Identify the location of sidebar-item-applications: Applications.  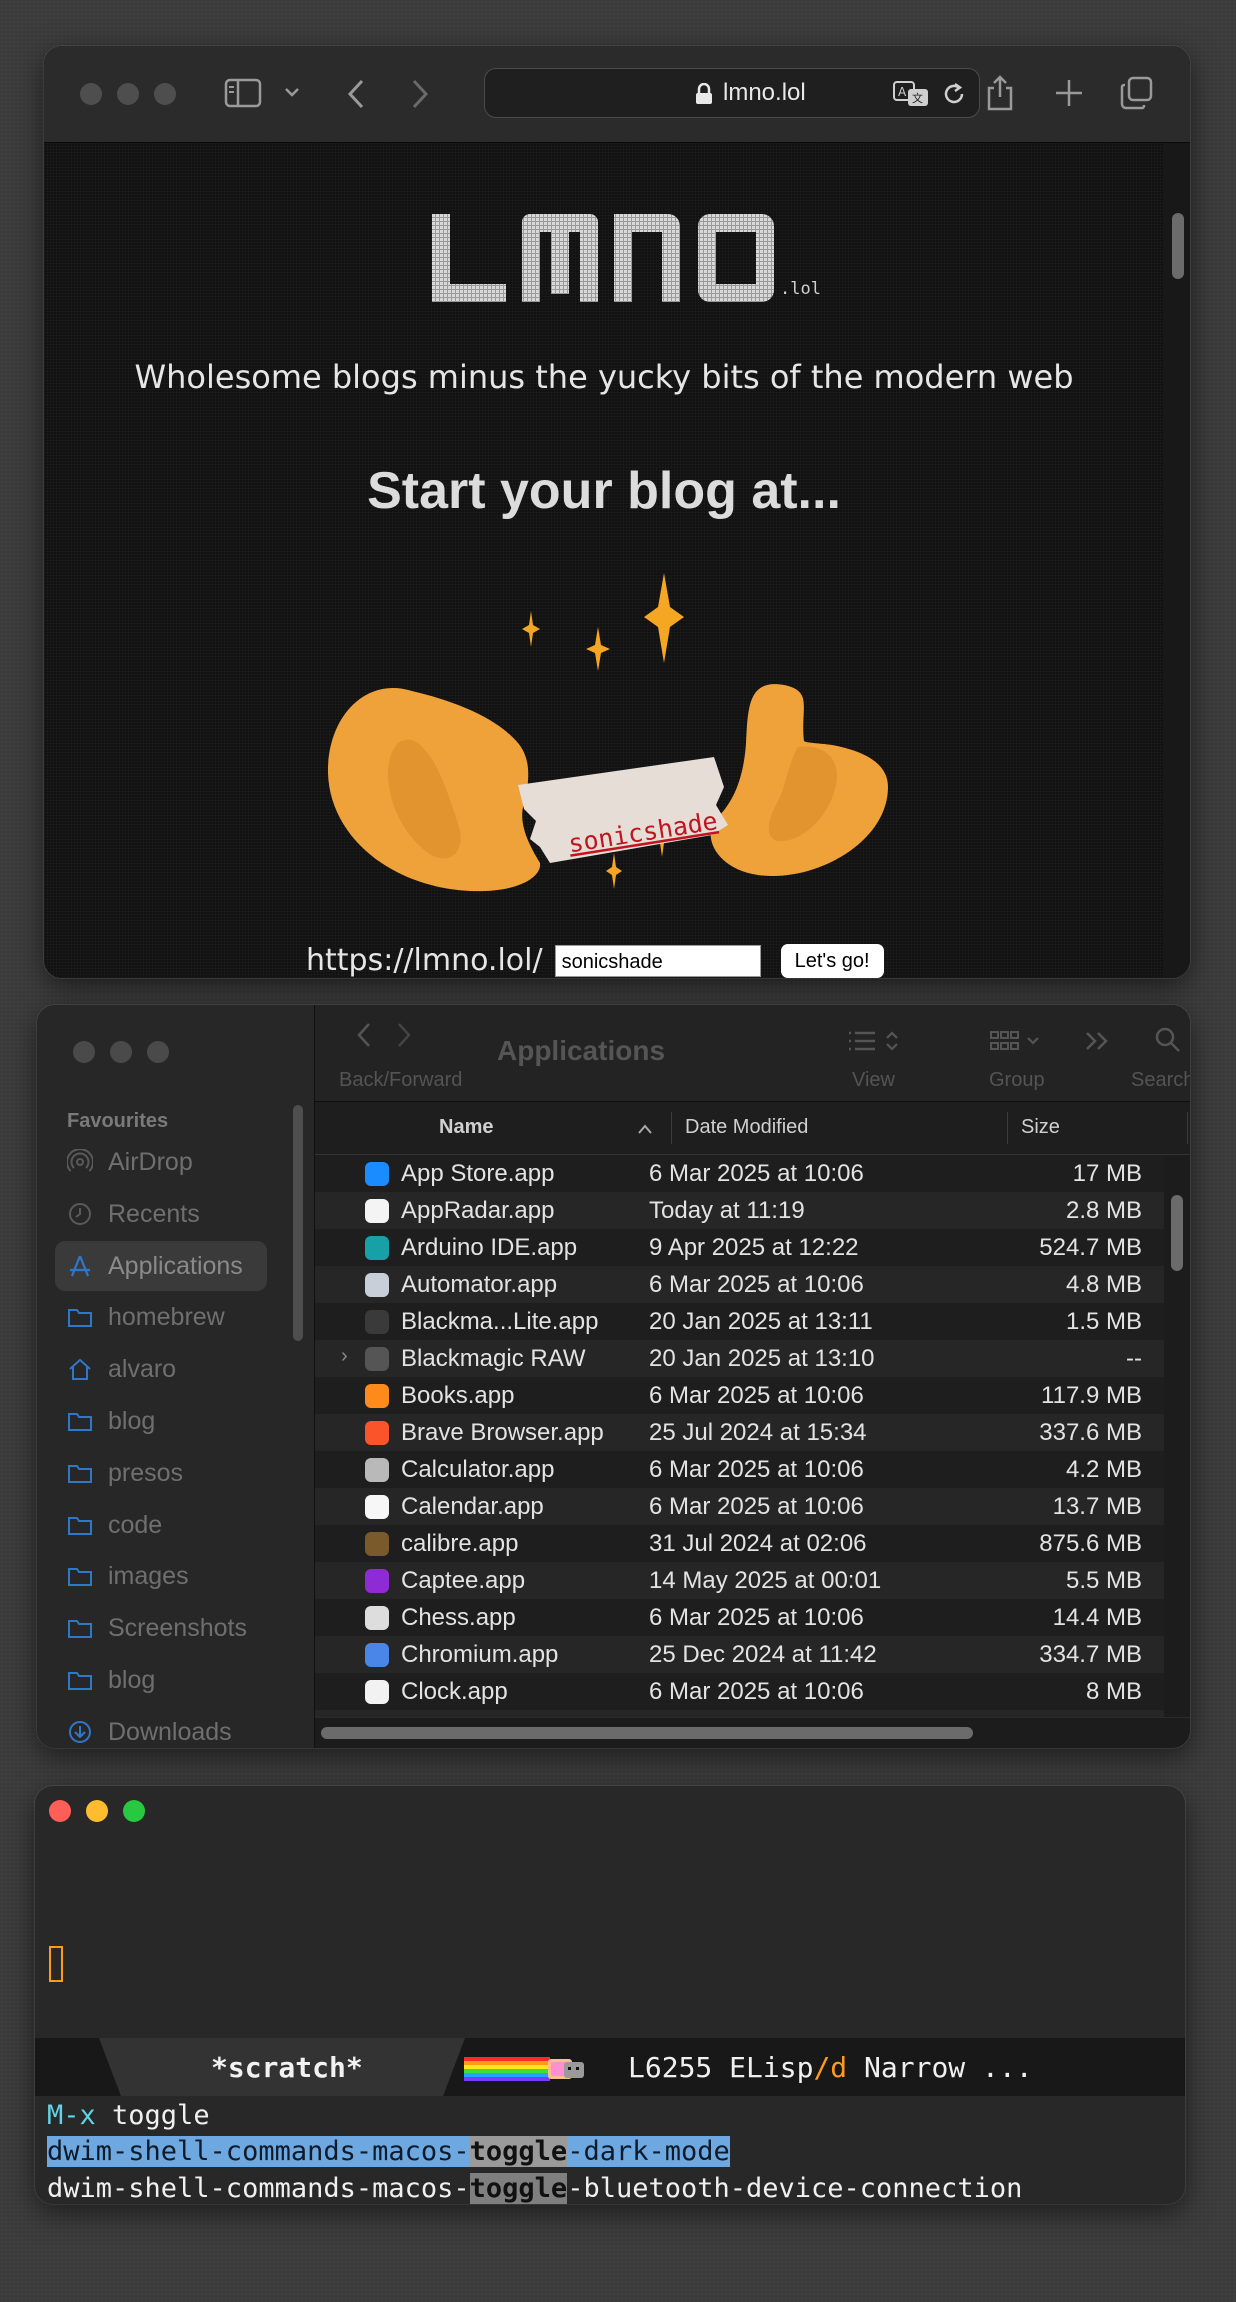
(161, 1265).